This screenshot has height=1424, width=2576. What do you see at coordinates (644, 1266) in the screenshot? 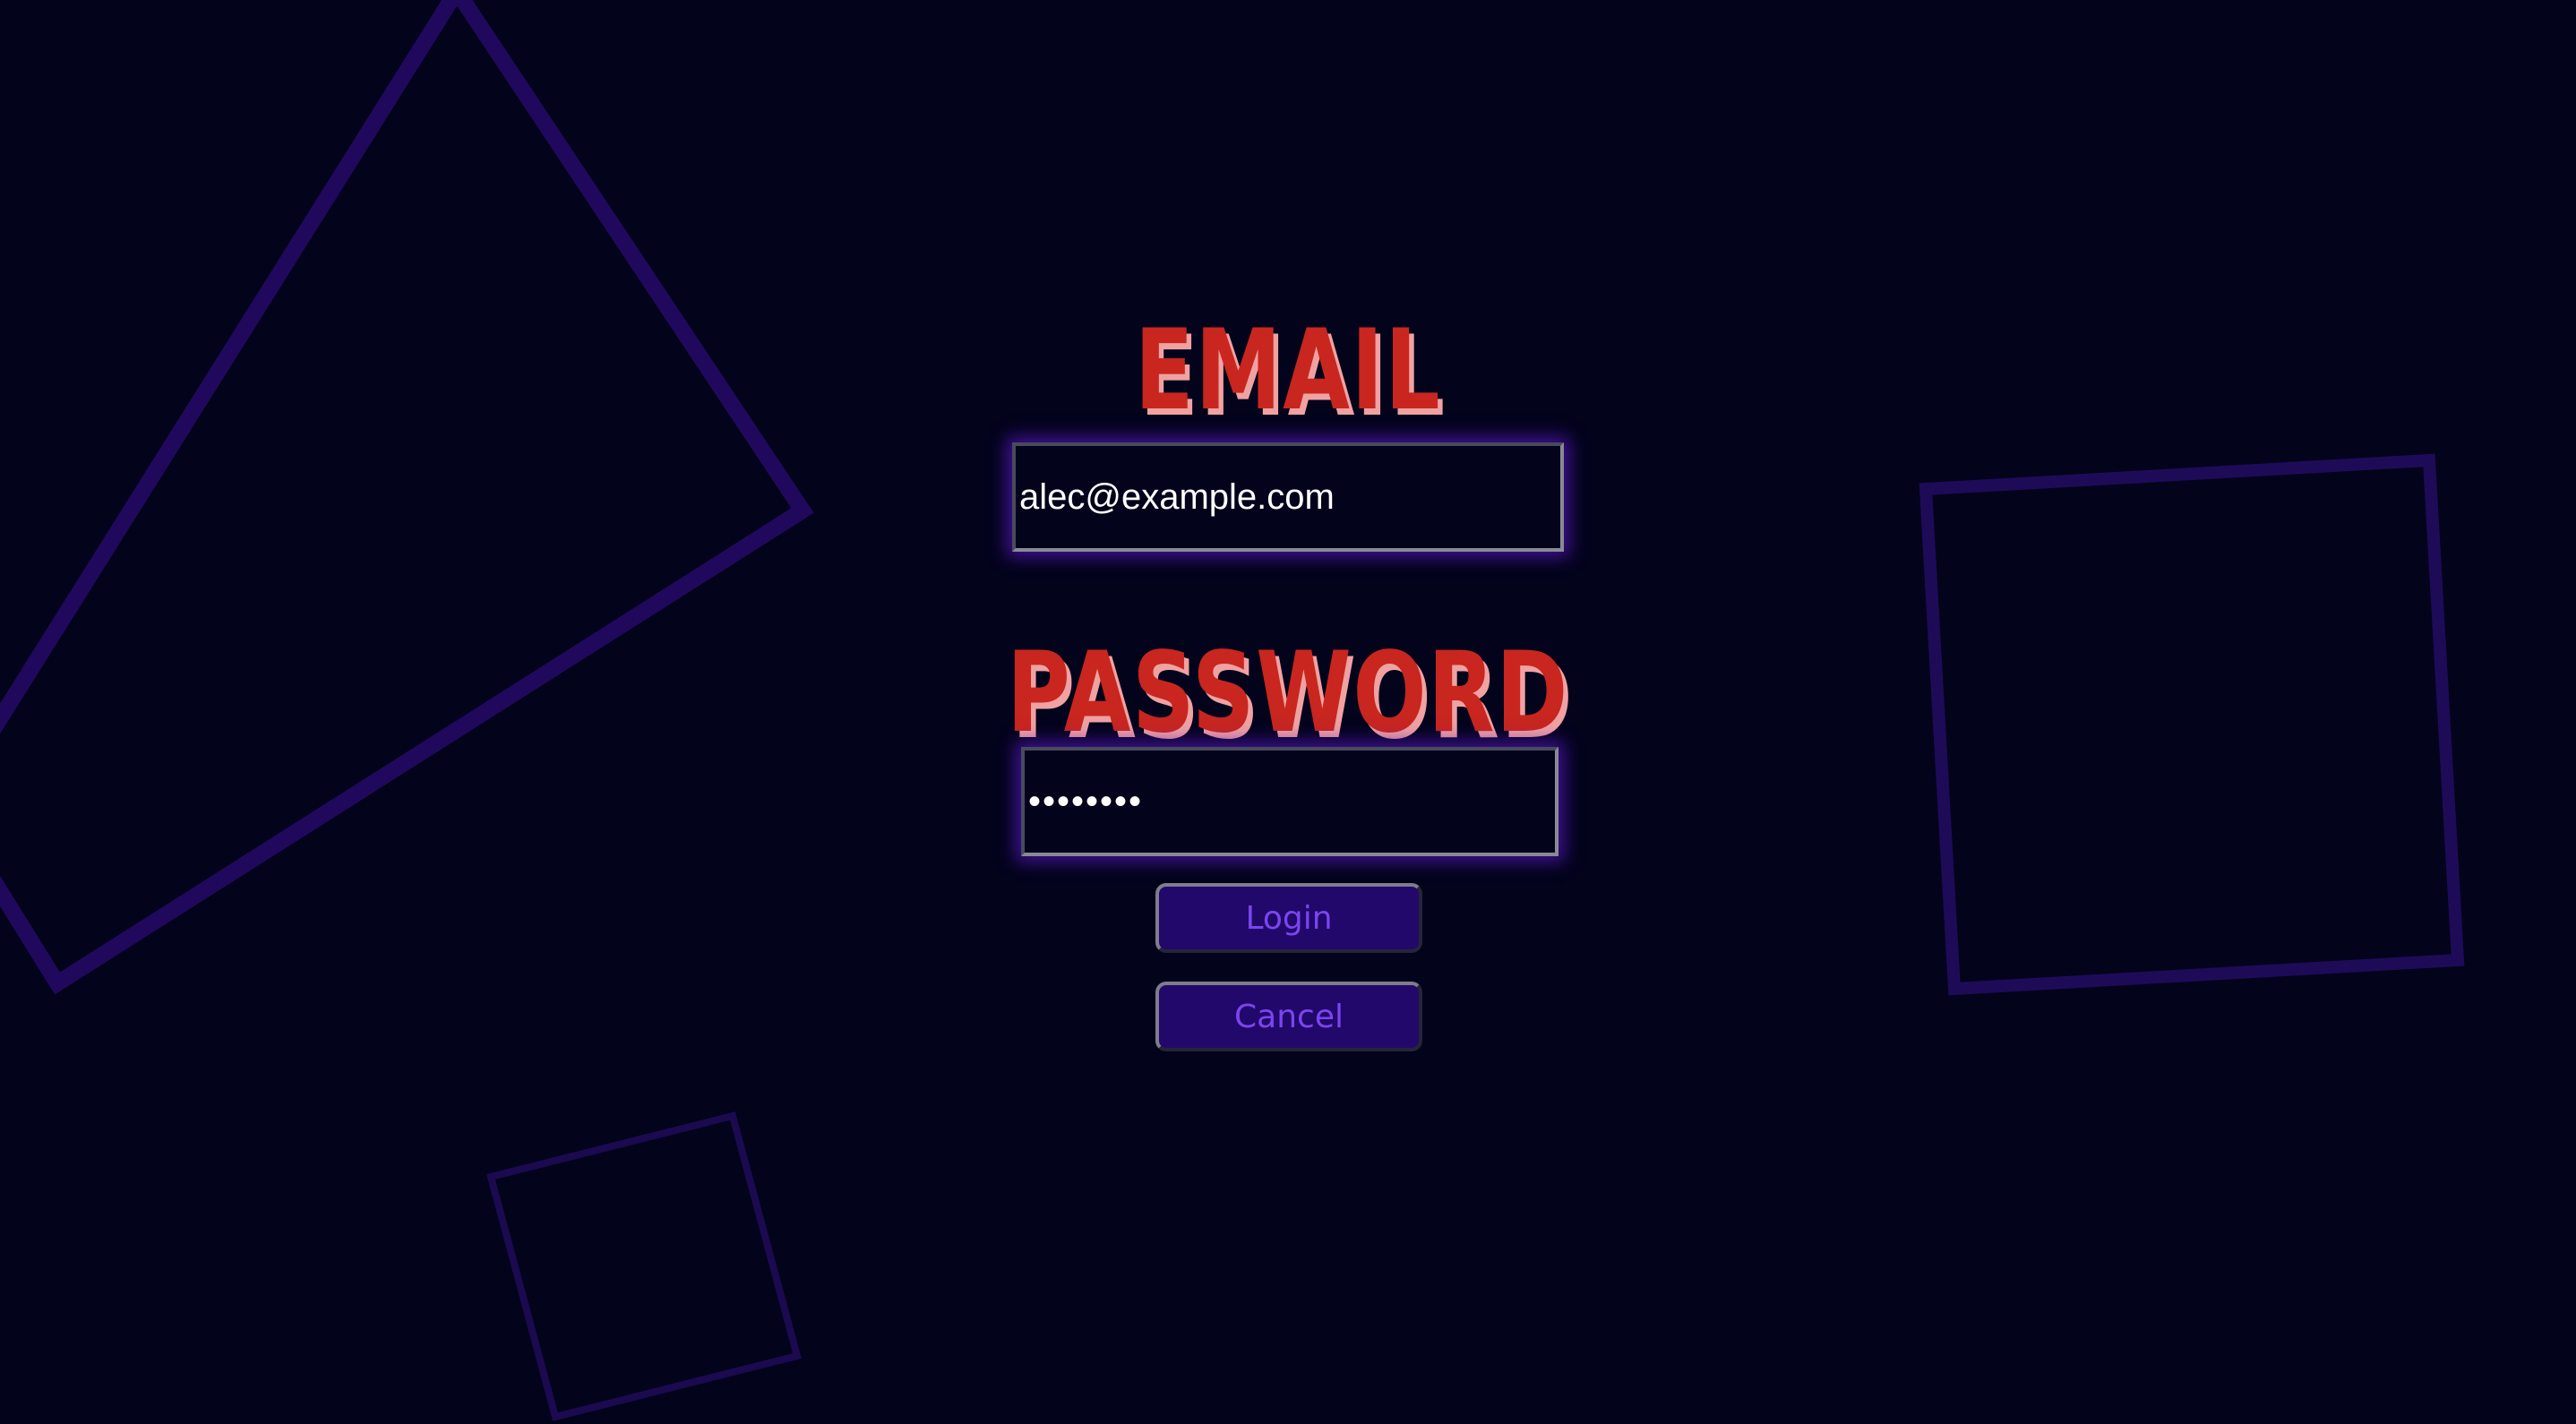
I see `decorative-square-bottom` at bounding box center [644, 1266].